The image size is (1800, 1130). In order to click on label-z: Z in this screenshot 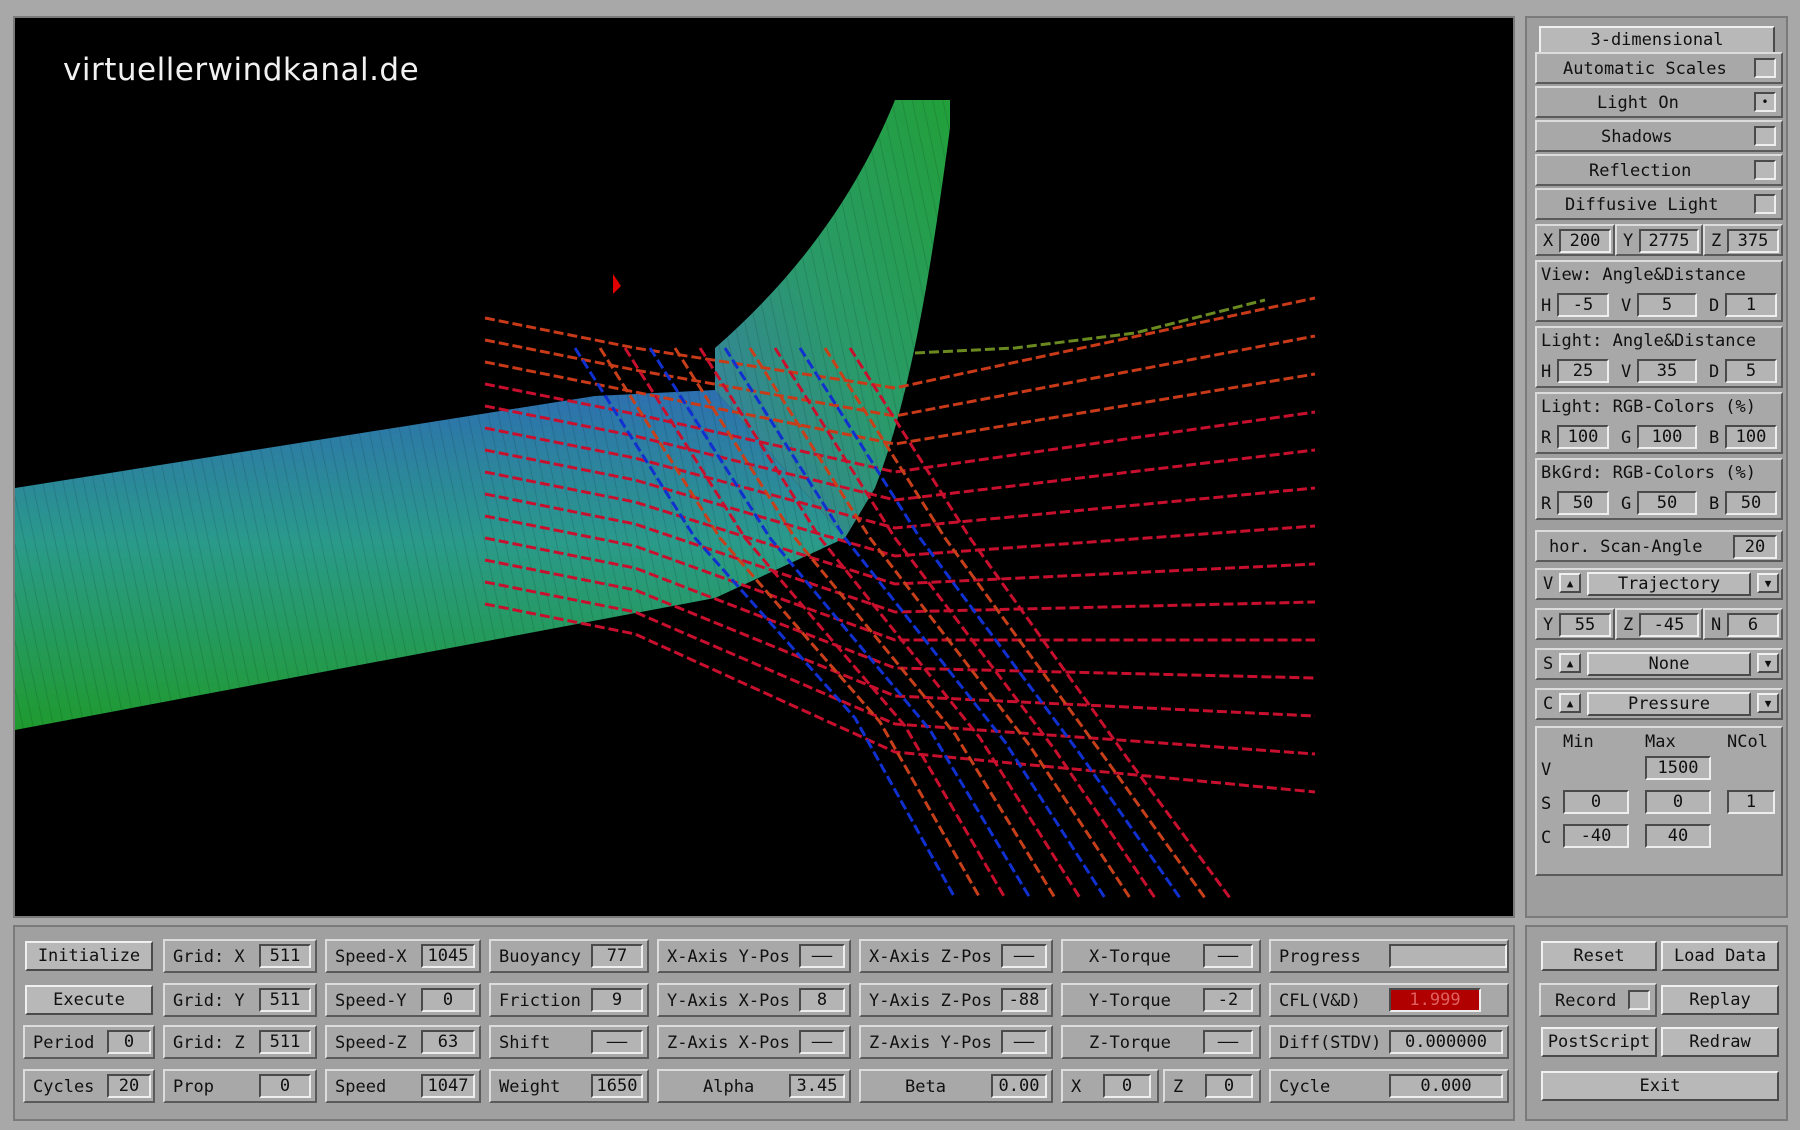, I will do `click(1716, 241)`.